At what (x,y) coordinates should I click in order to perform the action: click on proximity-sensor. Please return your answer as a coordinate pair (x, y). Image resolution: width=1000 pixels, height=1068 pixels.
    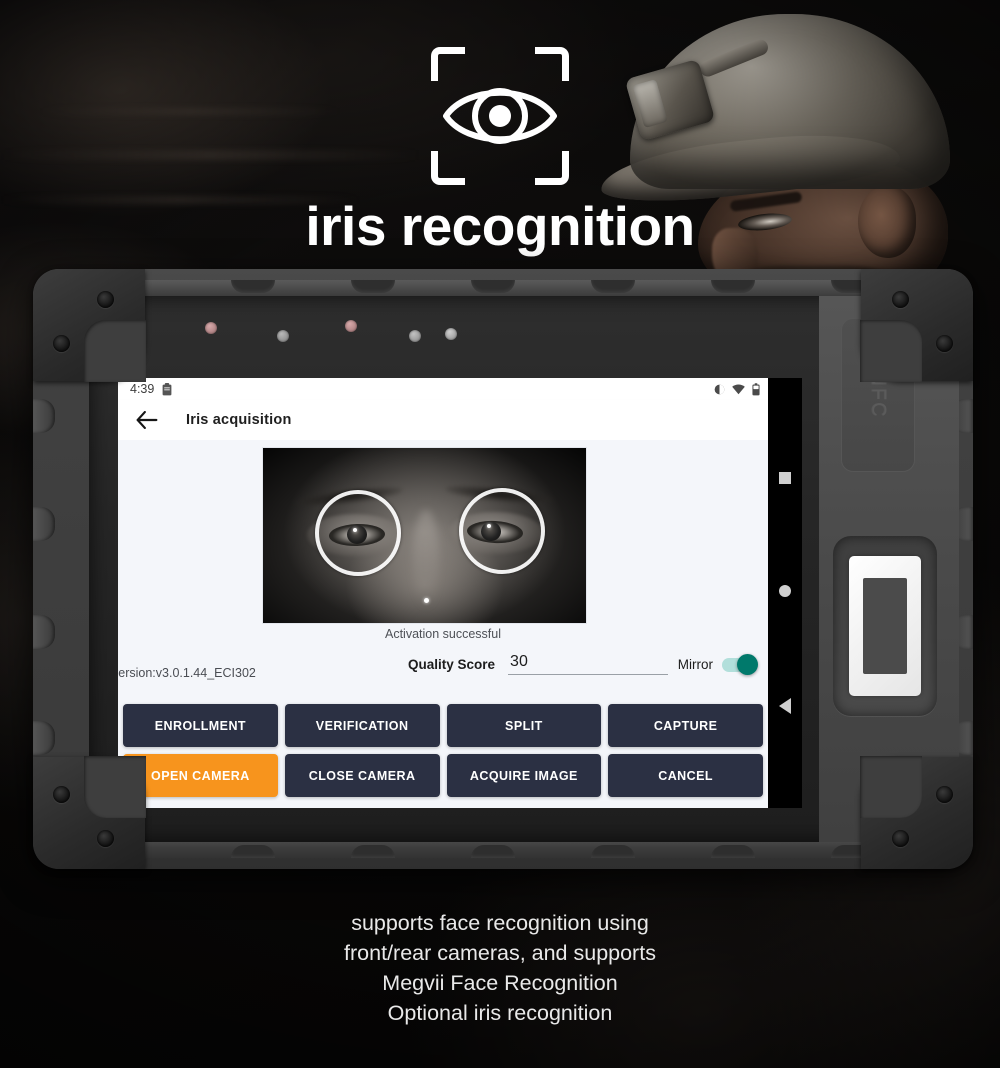
    Looking at the image, I should click on (451, 334).